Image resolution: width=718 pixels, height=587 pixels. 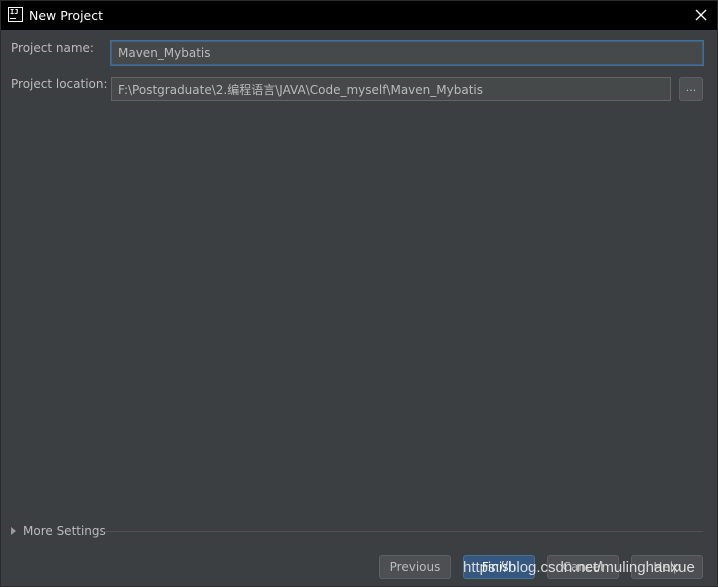 I want to click on close-icon, so click(x=701, y=15).